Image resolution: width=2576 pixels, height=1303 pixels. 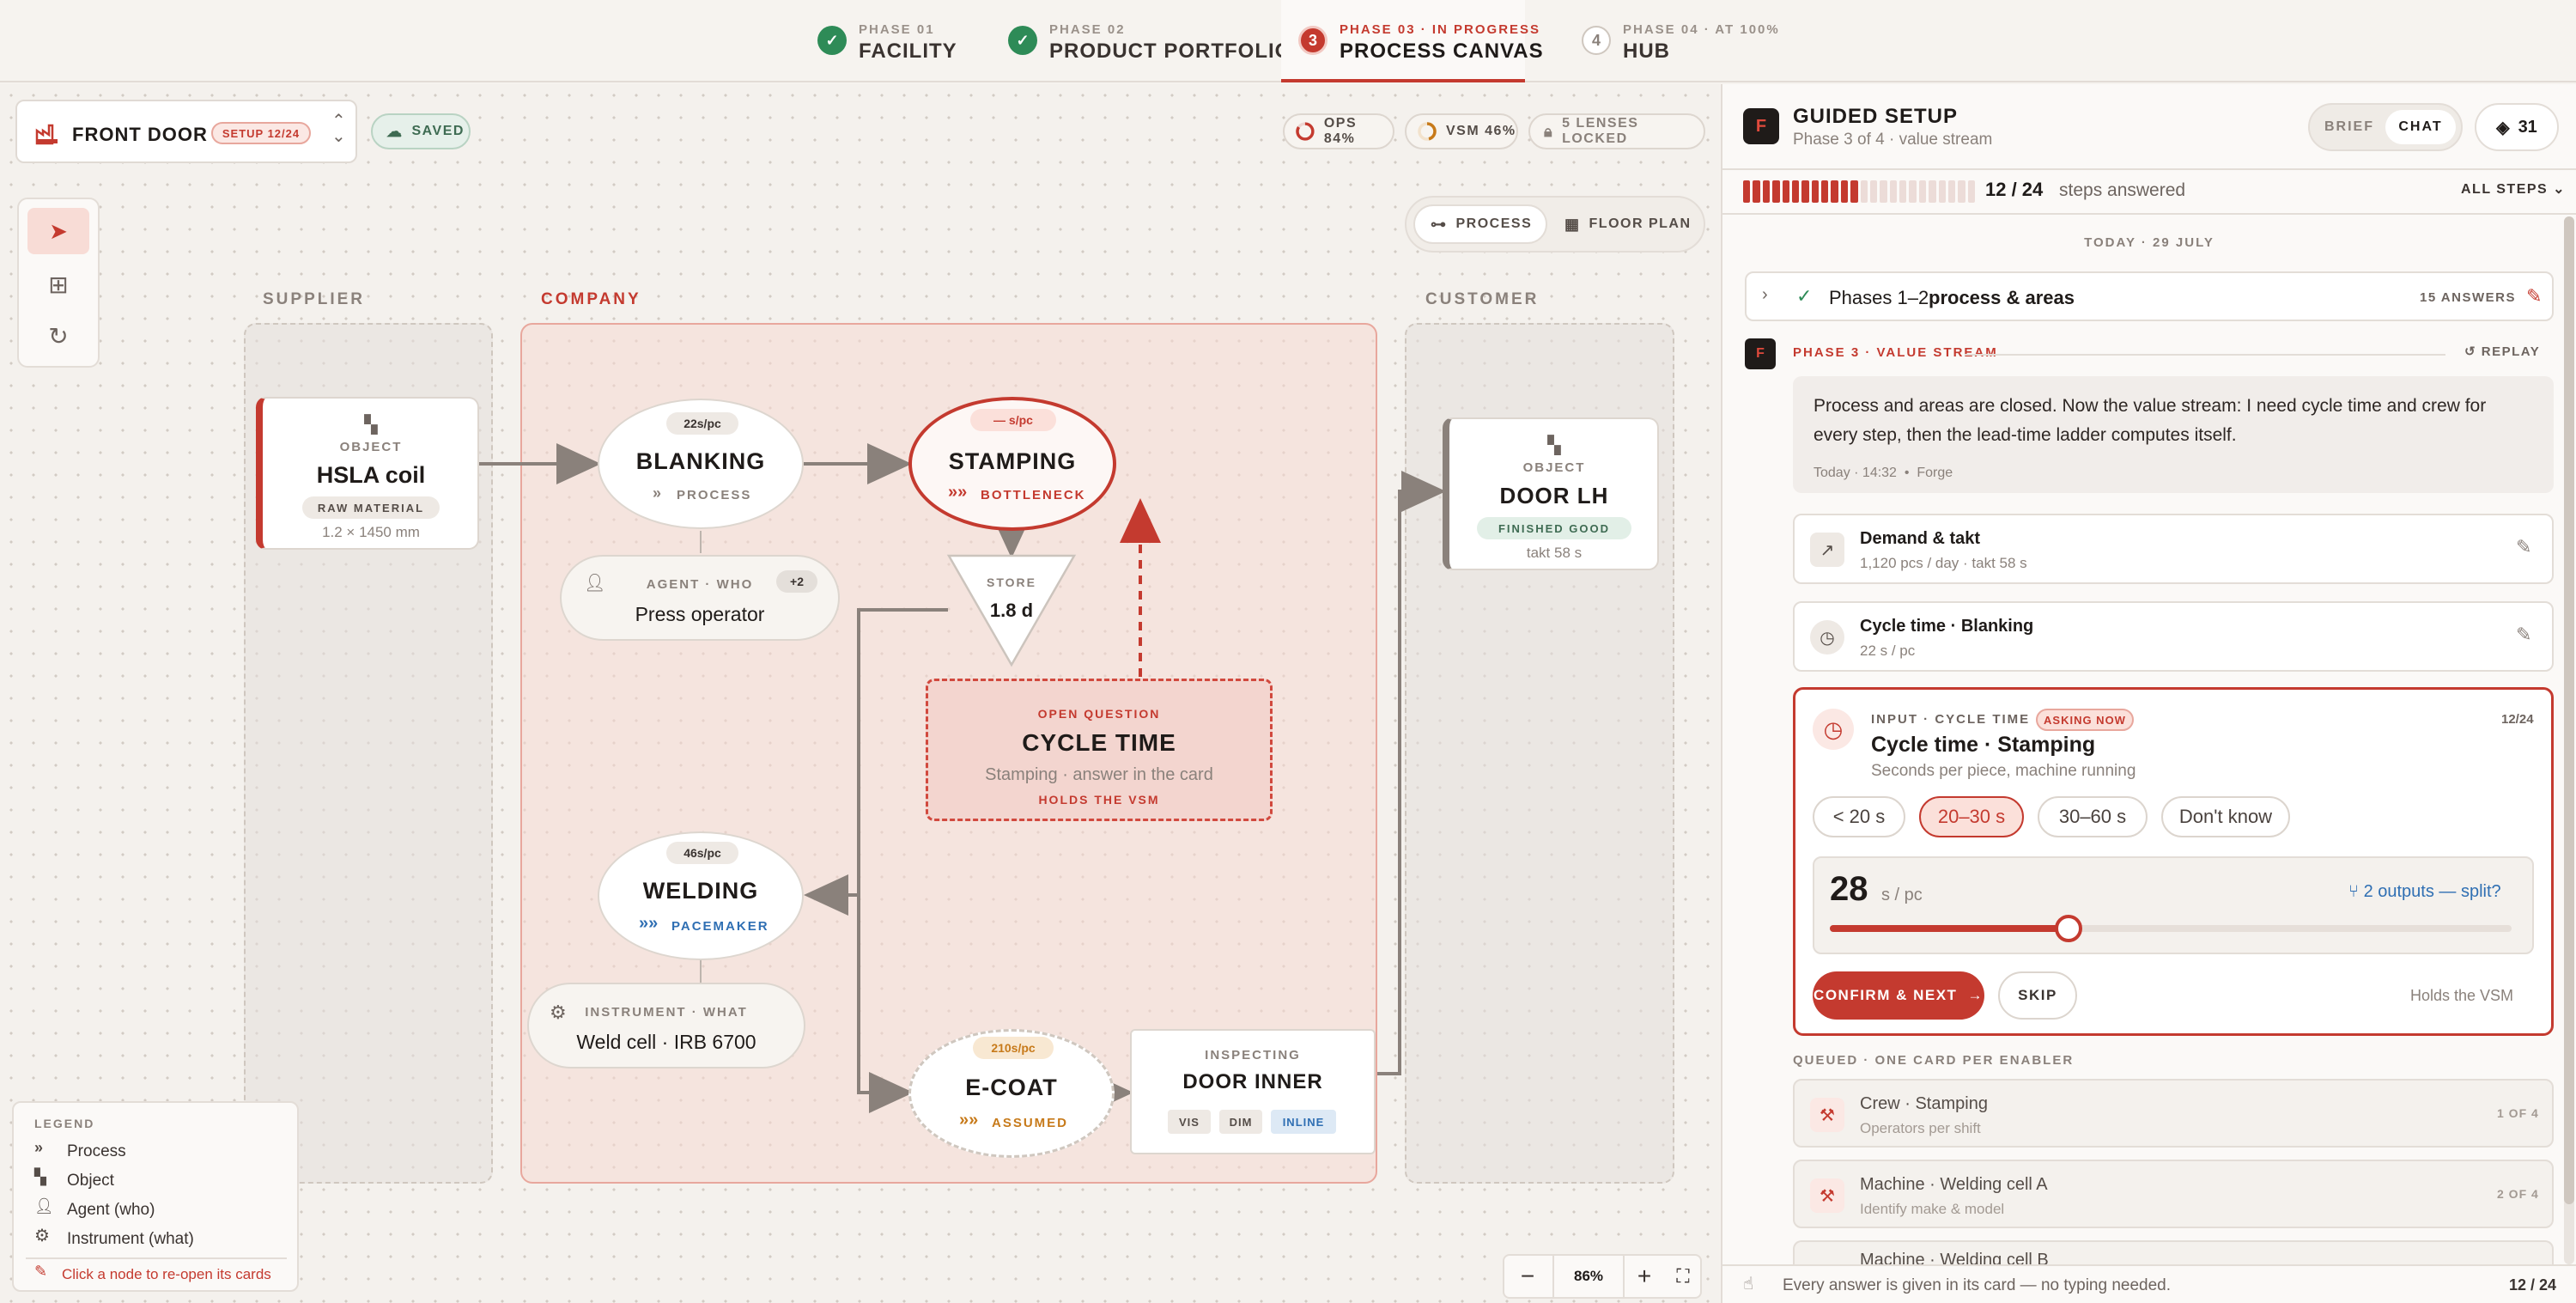 I want to click on tab-chat: CHAT, so click(x=2420, y=127).